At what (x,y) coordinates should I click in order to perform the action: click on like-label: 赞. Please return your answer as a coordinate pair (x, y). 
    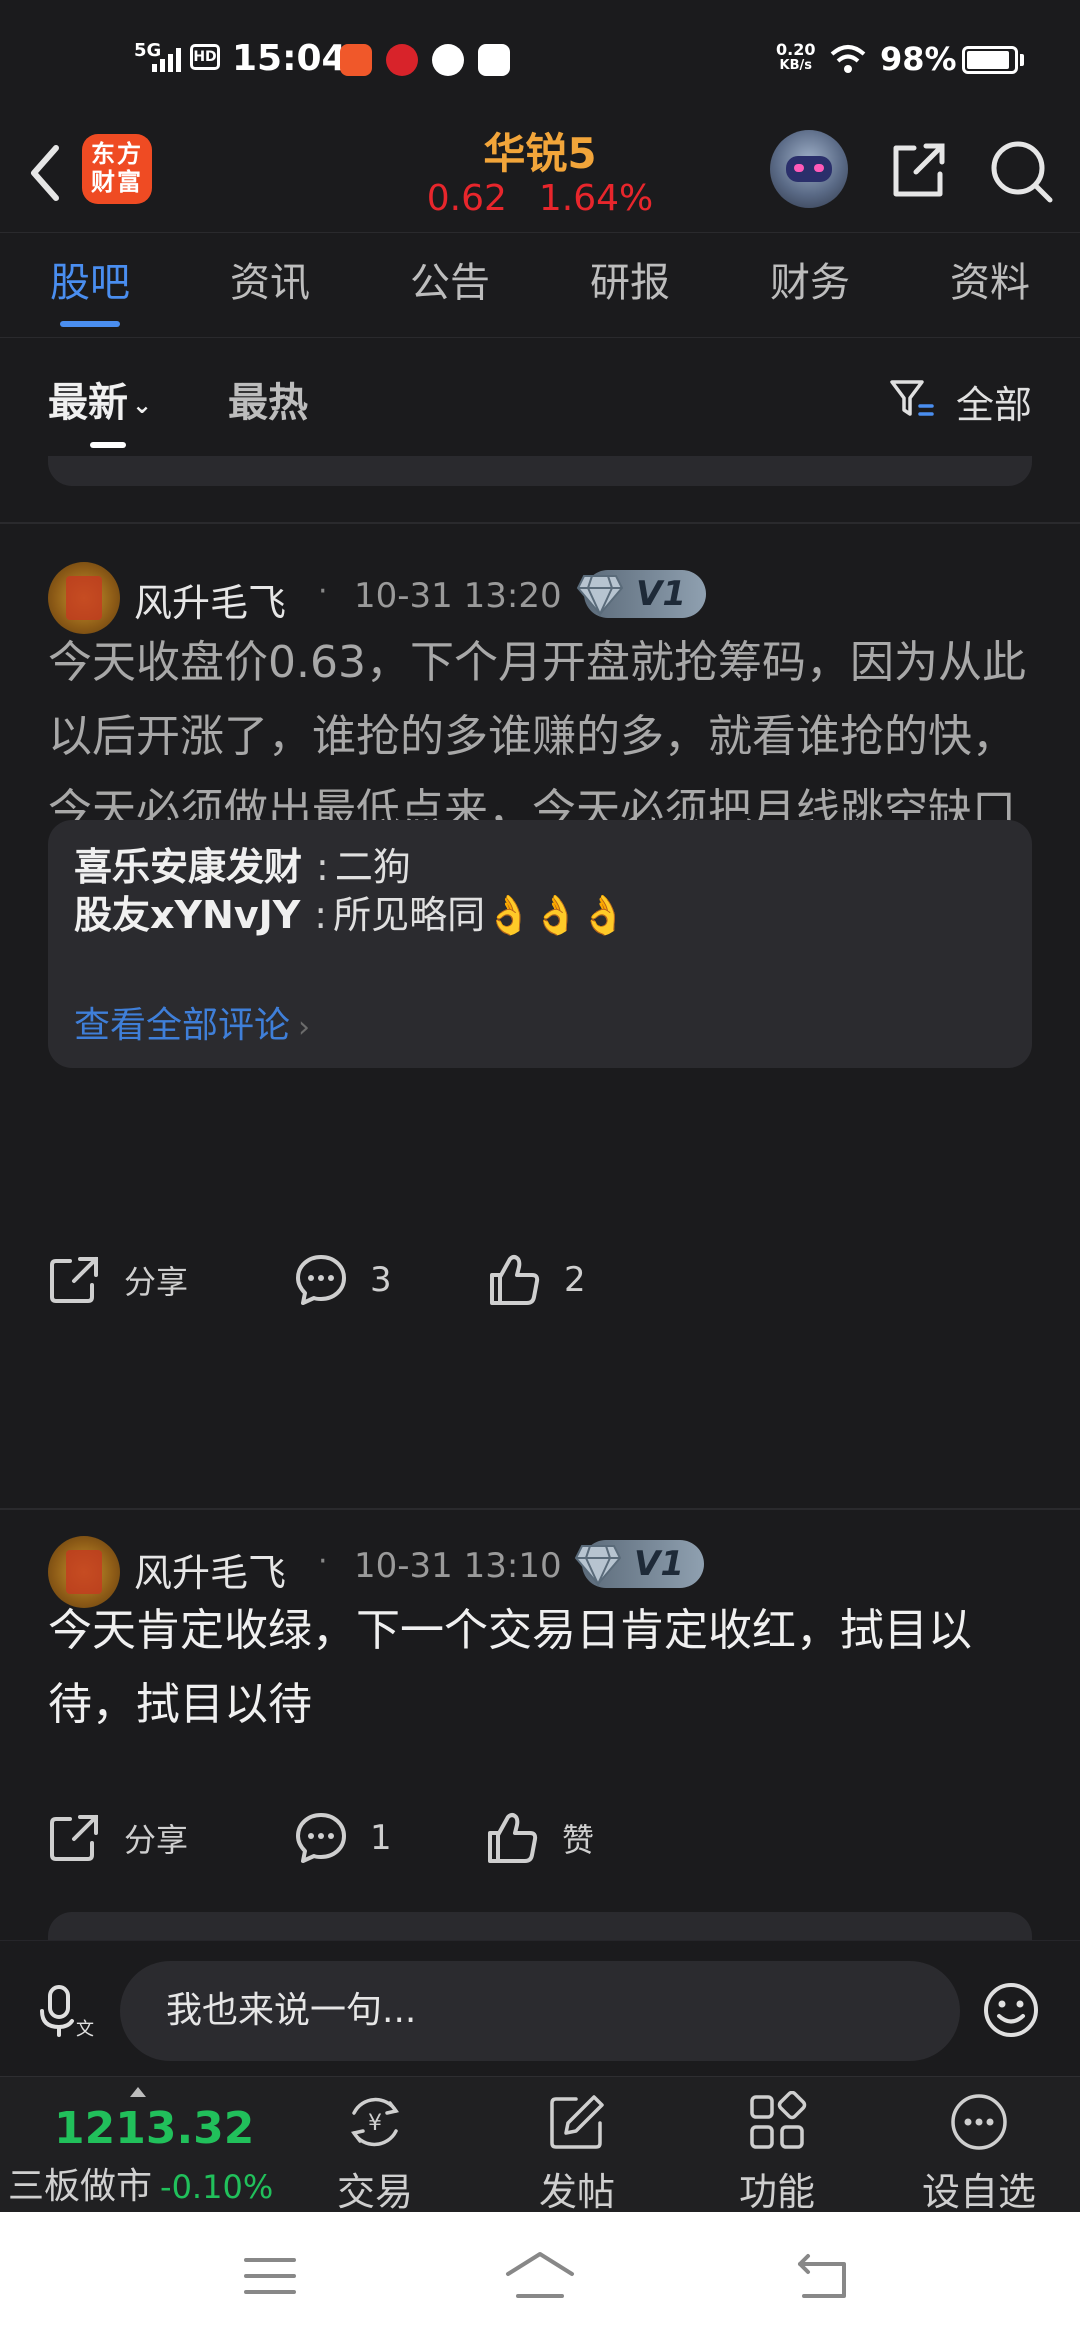
    Looking at the image, I should click on (578, 1840).